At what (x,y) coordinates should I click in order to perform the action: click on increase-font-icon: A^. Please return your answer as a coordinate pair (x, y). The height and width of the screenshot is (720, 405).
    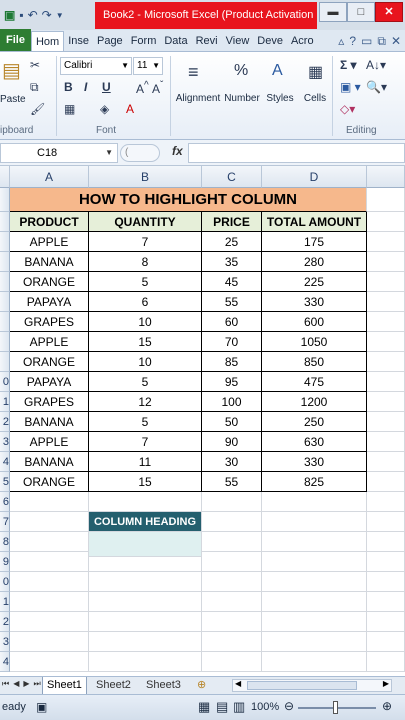
    Looking at the image, I should click on (142, 88).